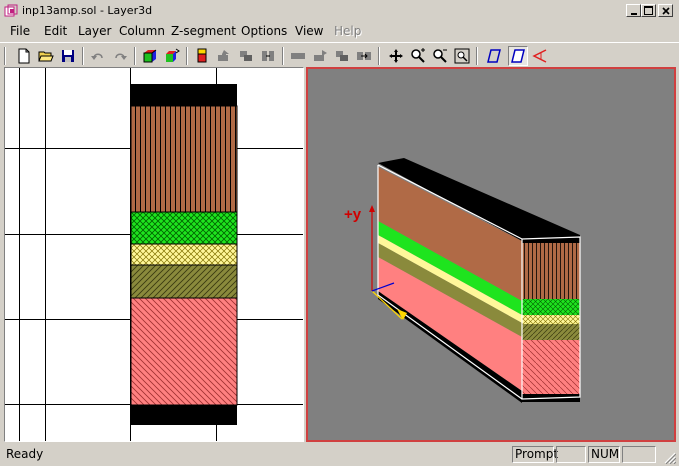 This screenshot has height=466, width=679. I want to click on layer-brown, so click(184, 159).